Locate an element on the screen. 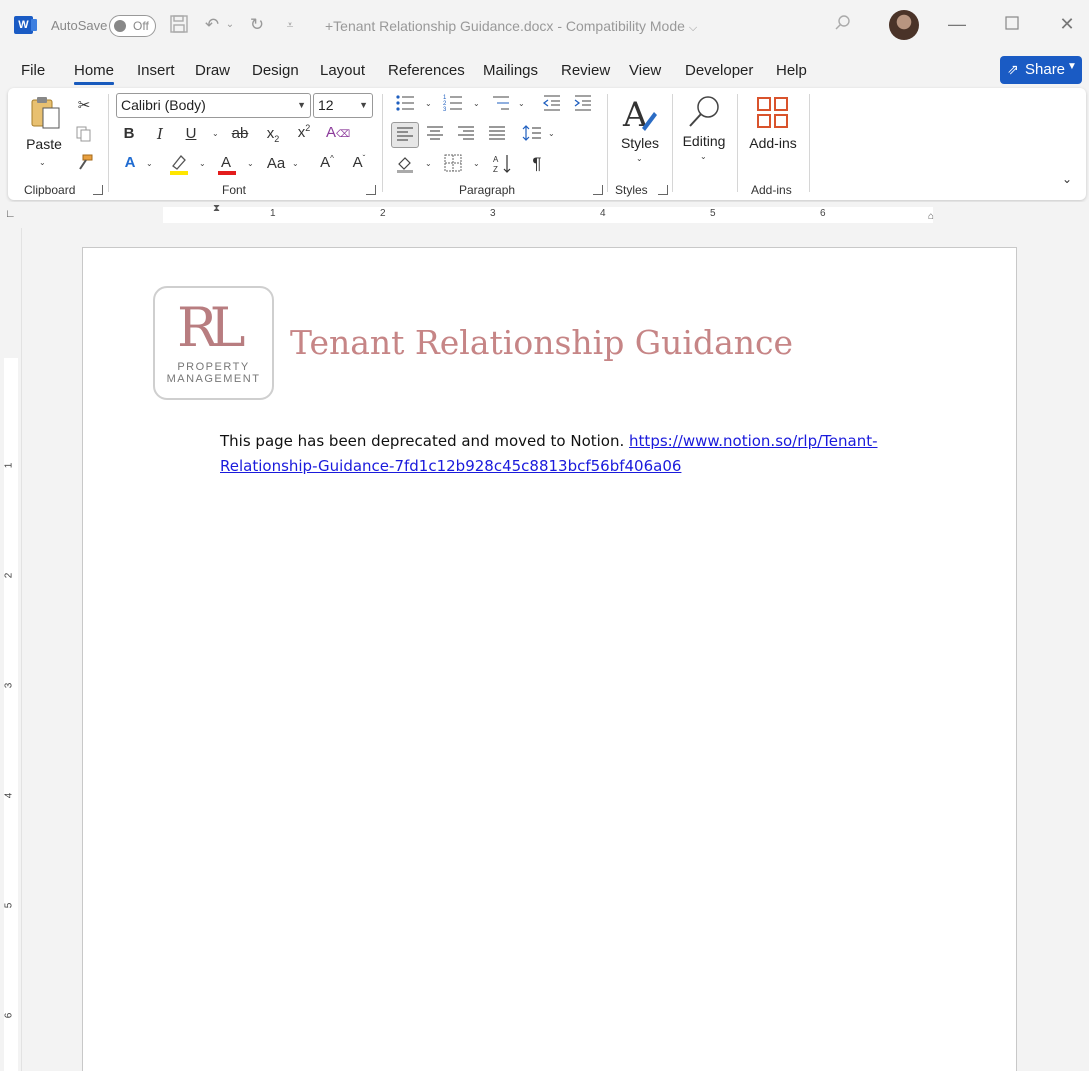  font-launcher-icon is located at coordinates (371, 190).